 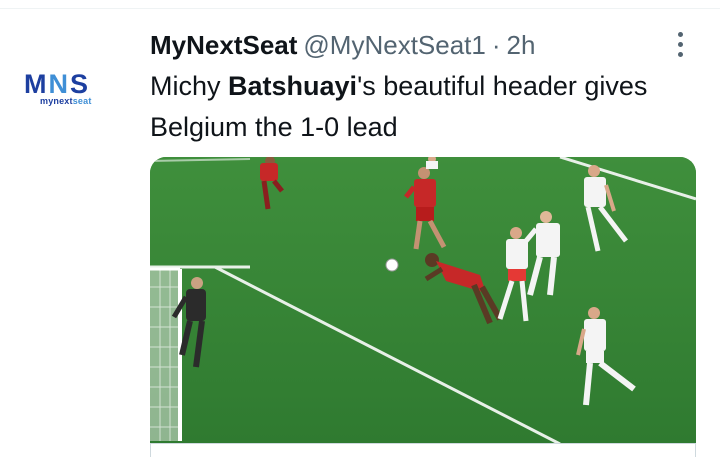 What do you see at coordinates (57, 84) in the screenshot?
I see `avatar-logo: MNS` at bounding box center [57, 84].